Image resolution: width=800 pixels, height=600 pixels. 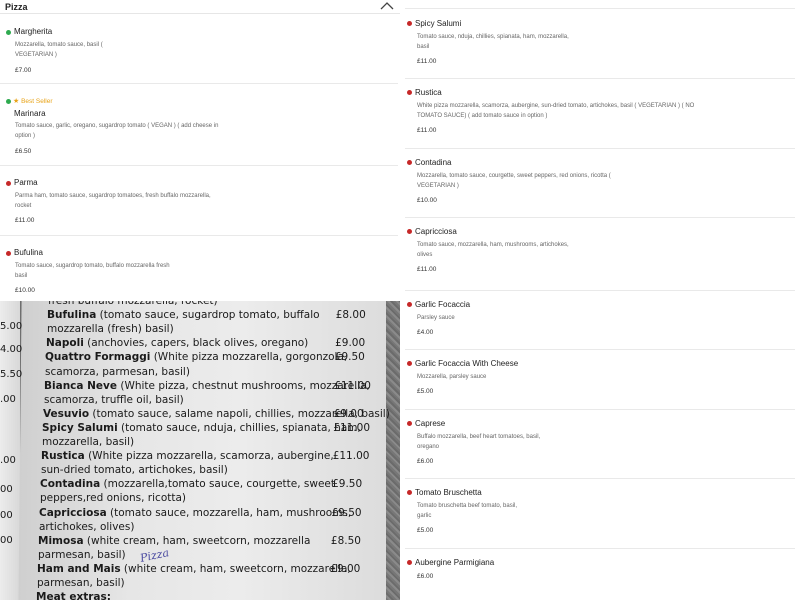 I want to click on chevron-up-icon, so click(x=387, y=6).